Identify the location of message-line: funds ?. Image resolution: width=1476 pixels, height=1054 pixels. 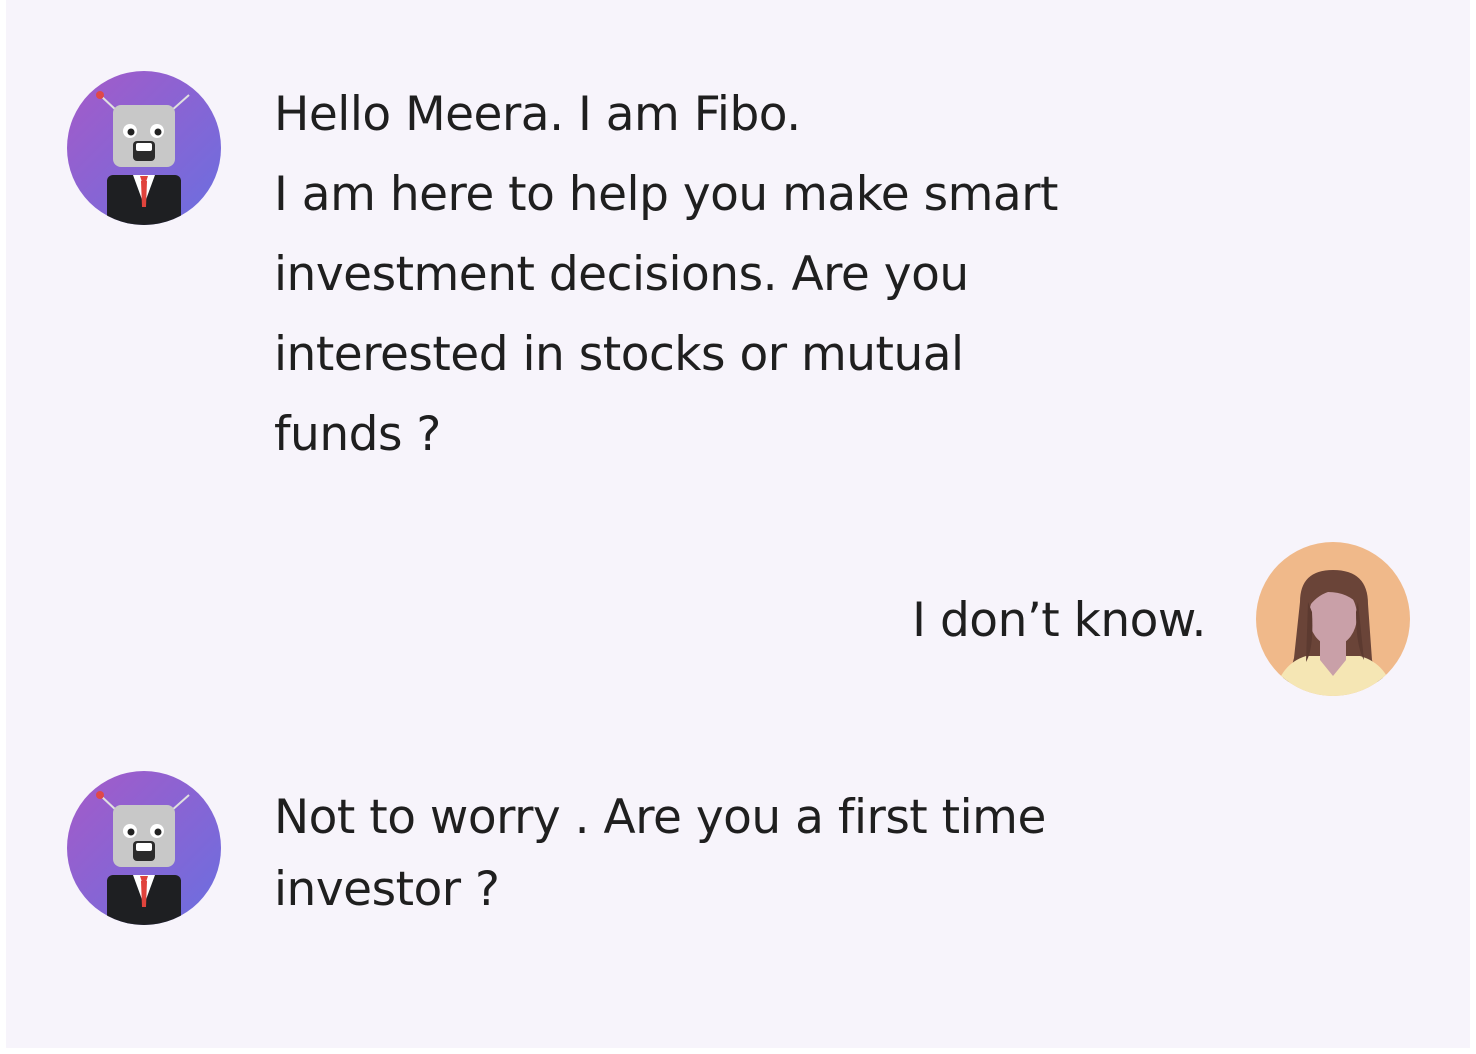
(357, 434).